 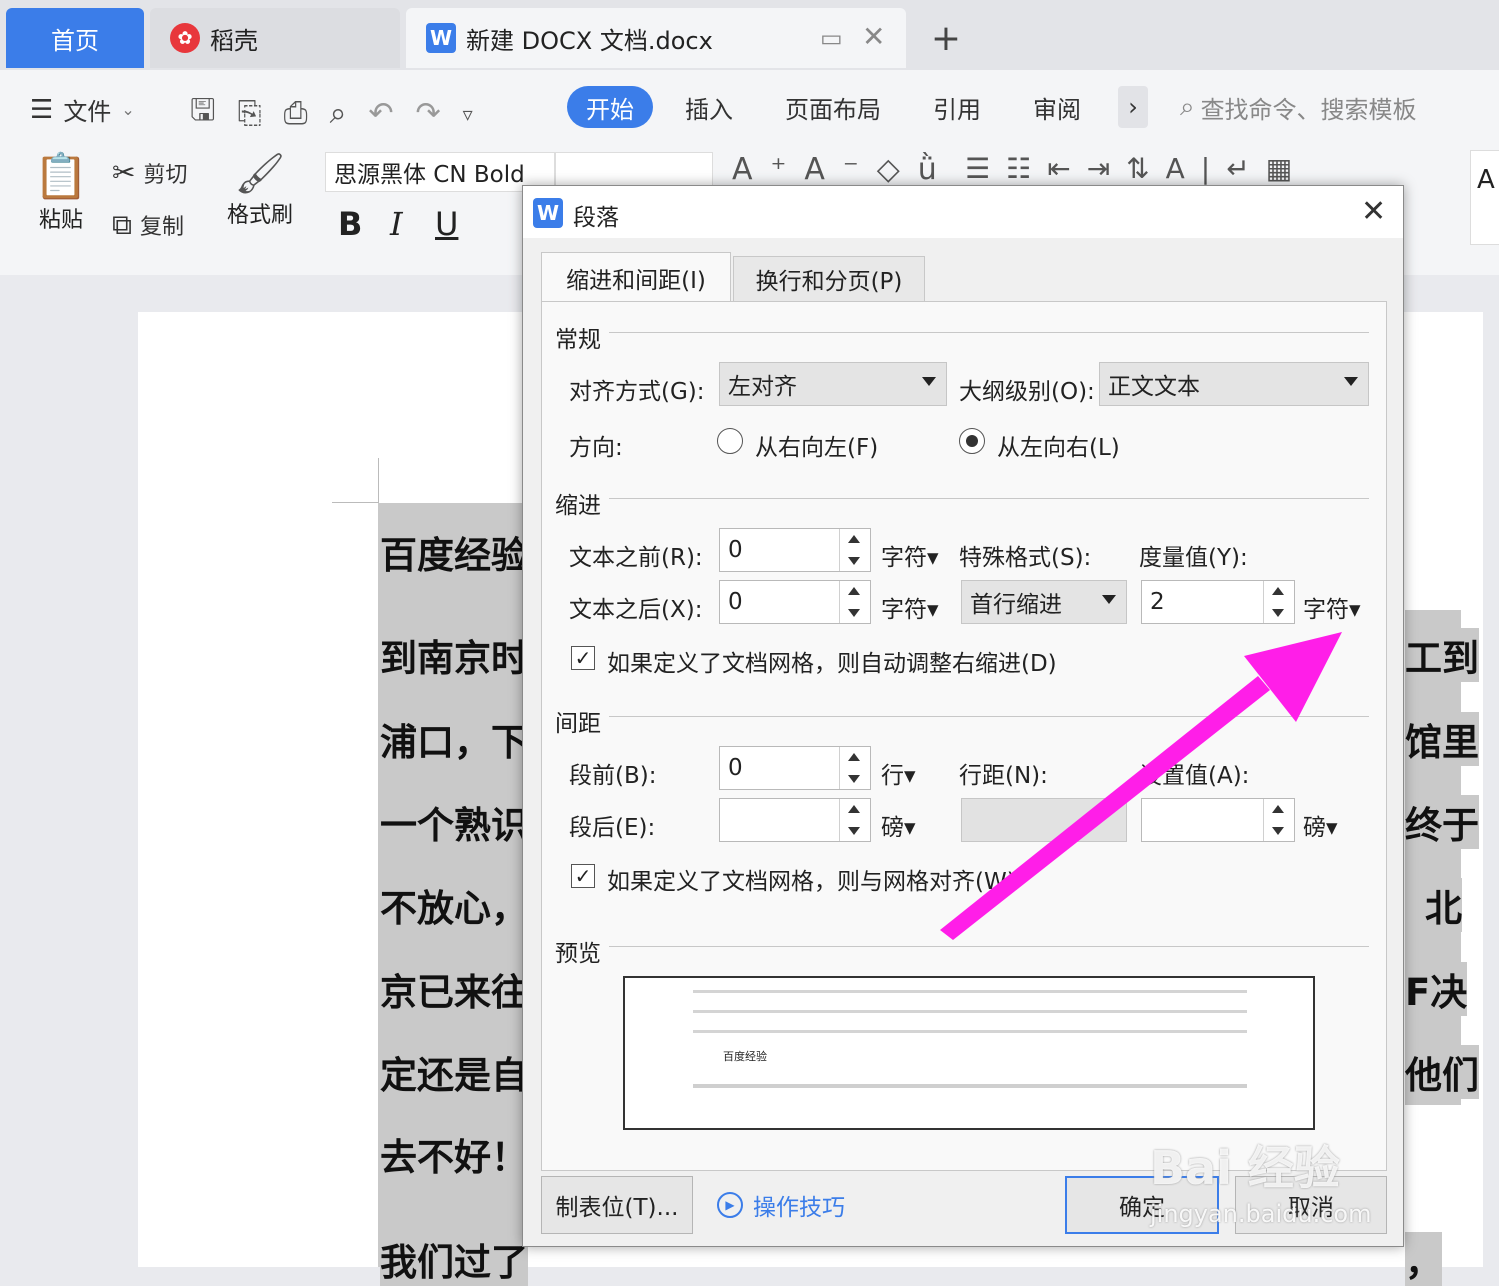 I want to click on doc-line-right: ，, so click(x=1423, y=1259).